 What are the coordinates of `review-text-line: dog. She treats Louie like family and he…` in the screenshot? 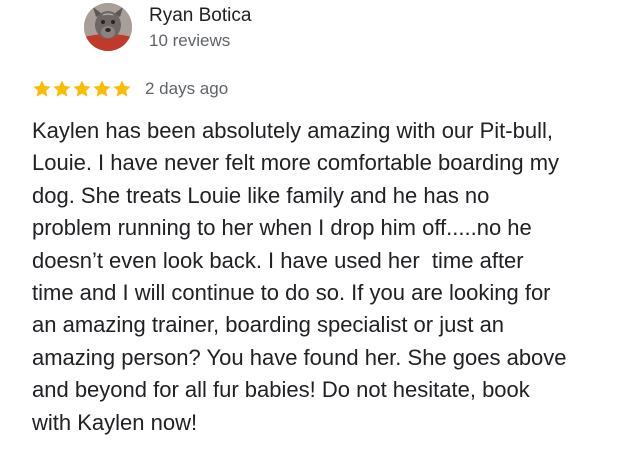 It's located at (261, 195).